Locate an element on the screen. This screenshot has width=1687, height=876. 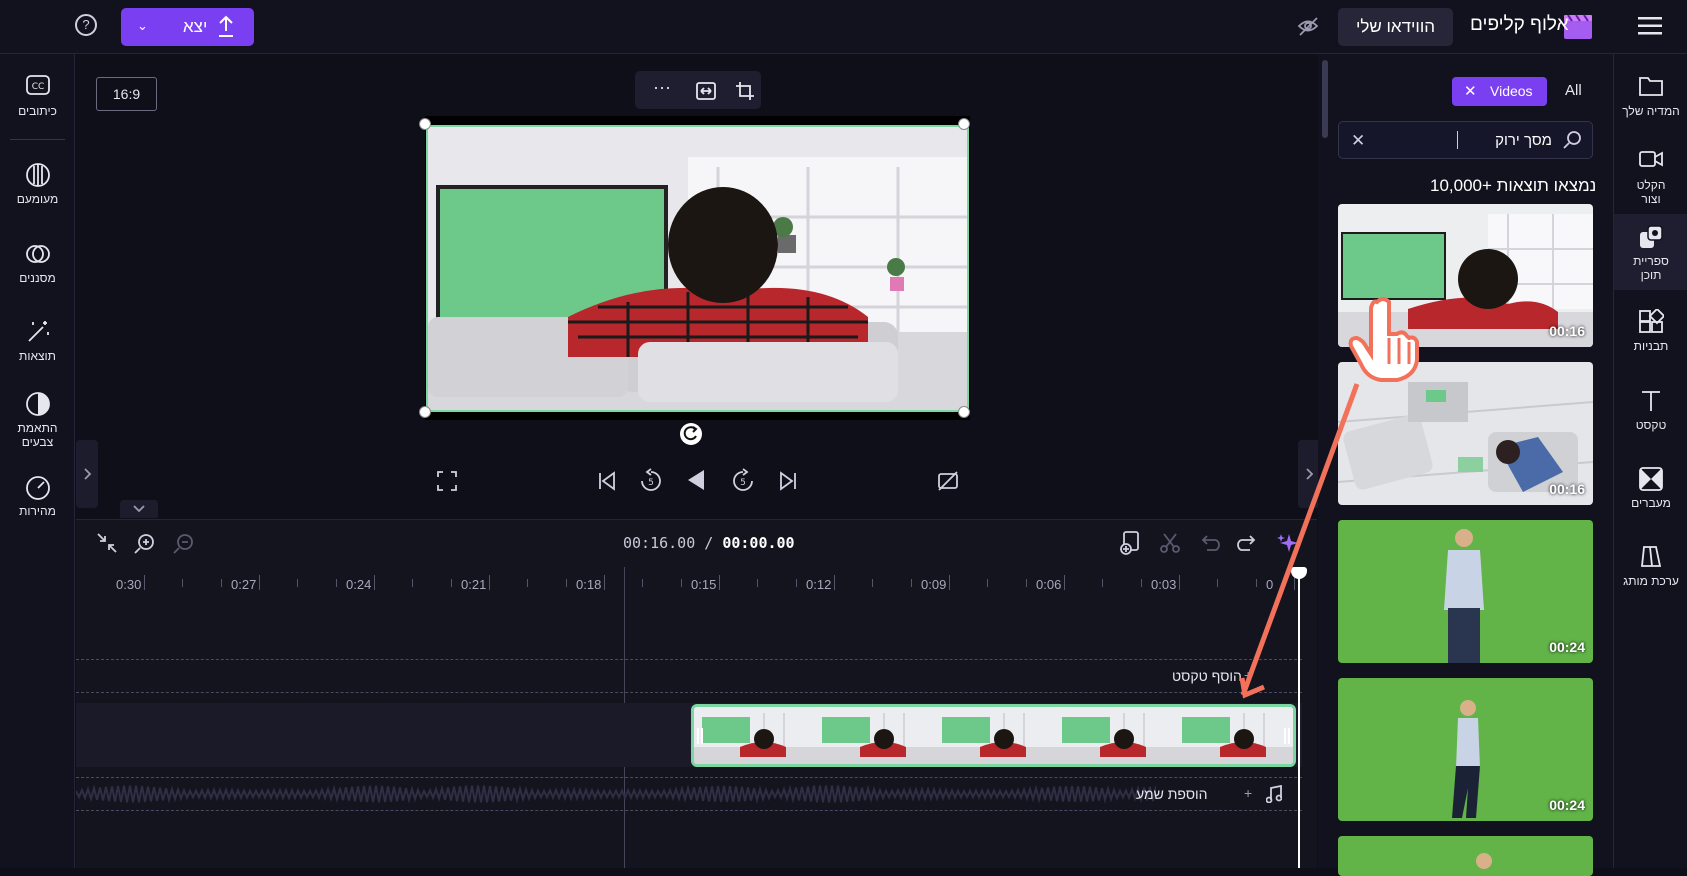
help-icon: ? is located at coordinates (86, 25).